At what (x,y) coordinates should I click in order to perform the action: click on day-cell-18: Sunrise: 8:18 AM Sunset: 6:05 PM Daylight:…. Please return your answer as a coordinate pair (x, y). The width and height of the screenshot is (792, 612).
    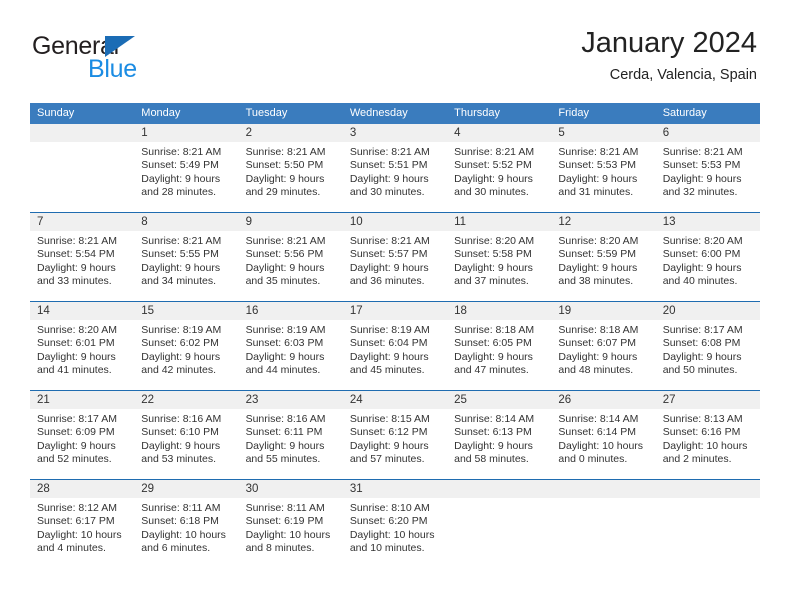
    Looking at the image, I should click on (499, 355).